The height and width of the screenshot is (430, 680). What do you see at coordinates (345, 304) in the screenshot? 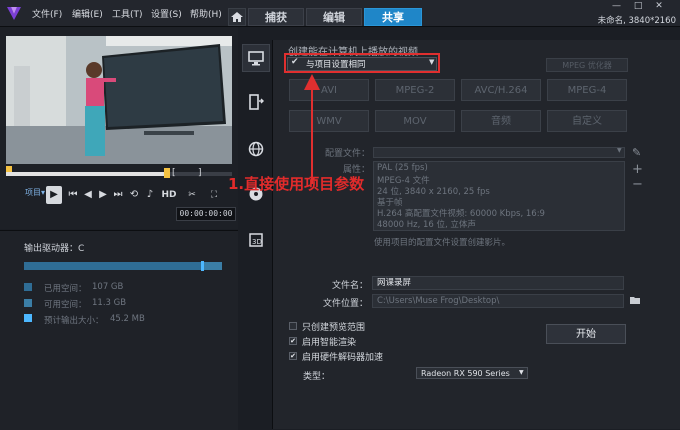
I see `location-label: 文件位置：` at bounding box center [345, 304].